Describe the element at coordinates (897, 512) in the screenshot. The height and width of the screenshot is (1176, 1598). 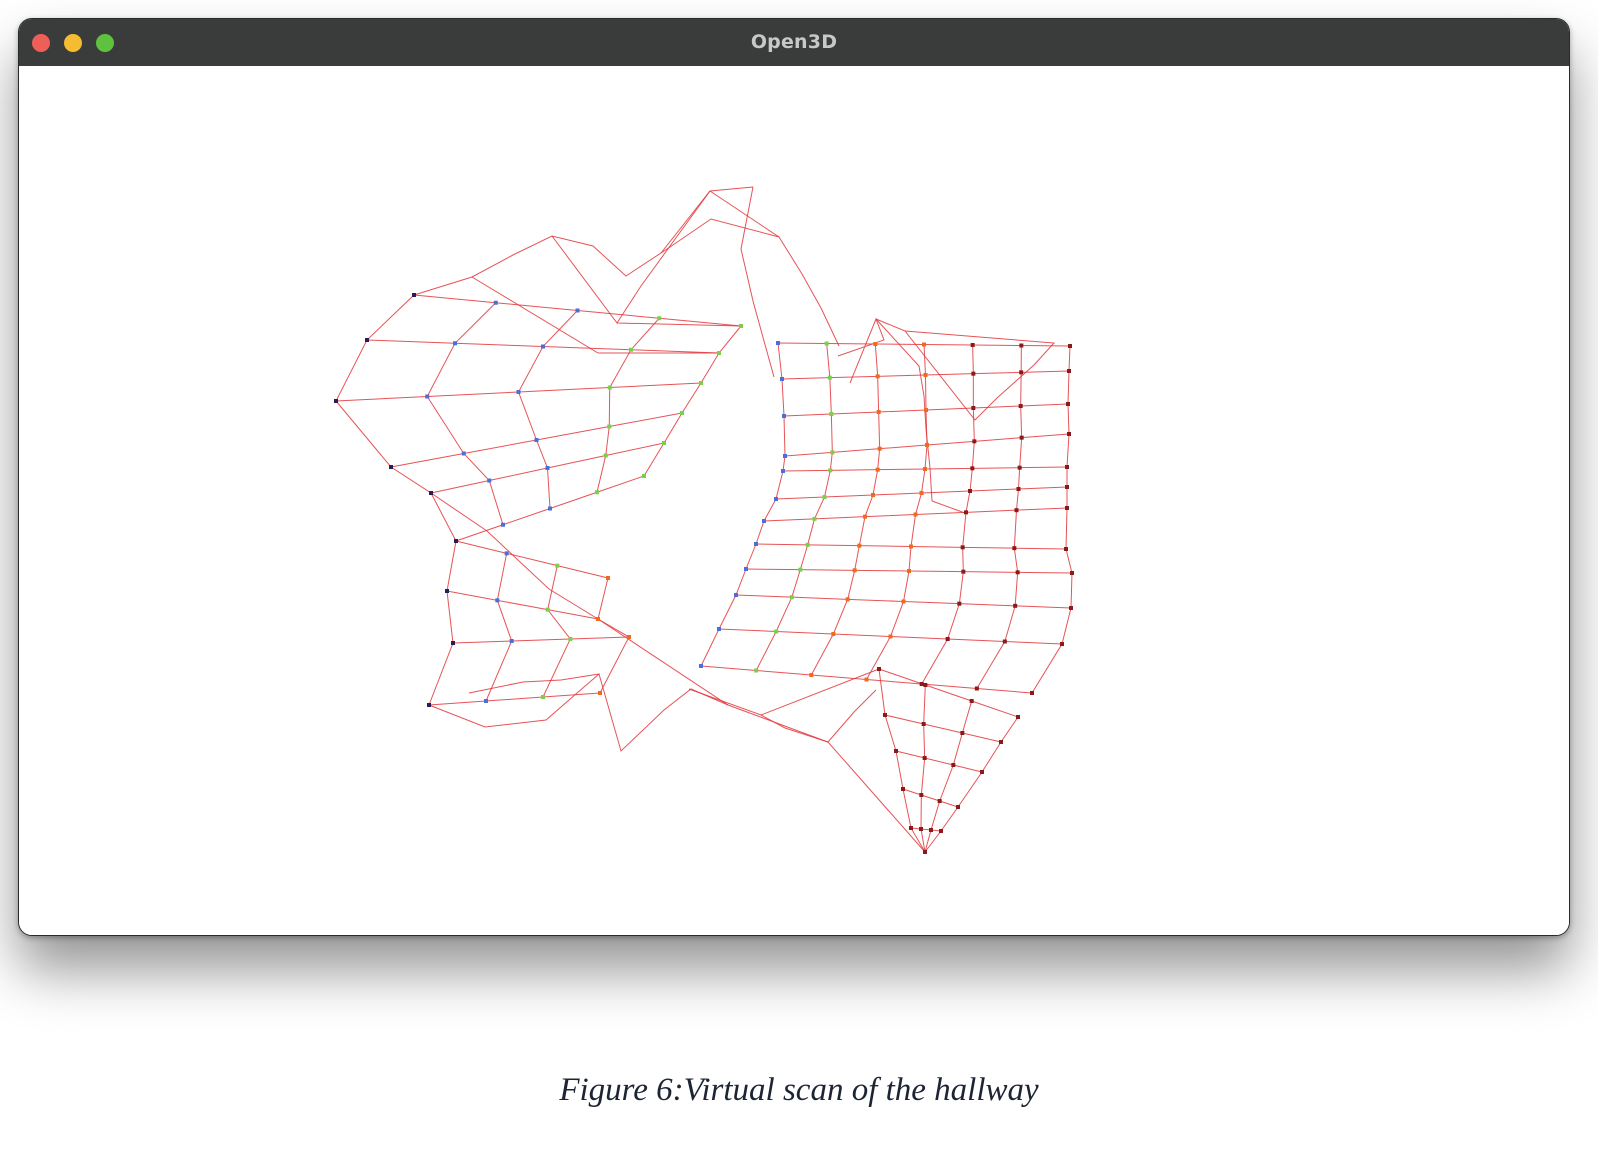
I see `right-block-col` at that location.